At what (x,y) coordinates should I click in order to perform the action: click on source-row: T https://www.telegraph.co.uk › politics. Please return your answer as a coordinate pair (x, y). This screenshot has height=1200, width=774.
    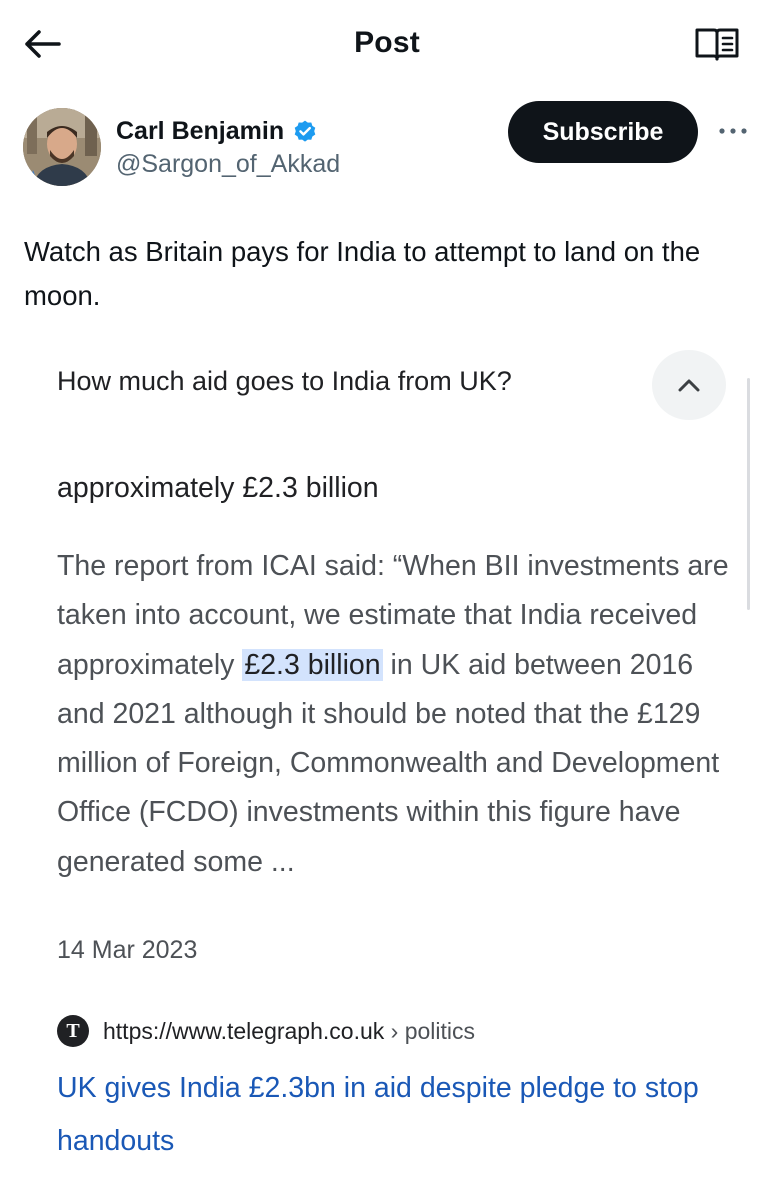
    Looking at the image, I should click on (266, 1031).